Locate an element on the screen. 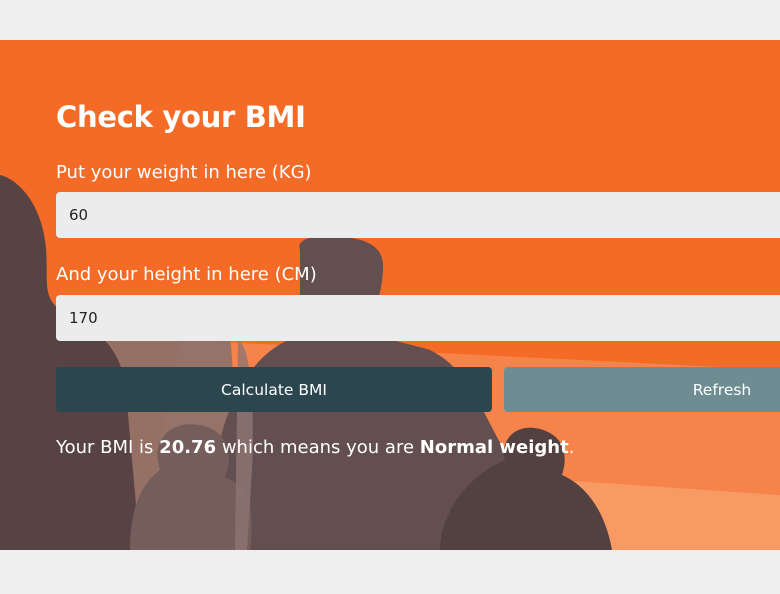  bmi-value: 20.76 is located at coordinates (188, 447).